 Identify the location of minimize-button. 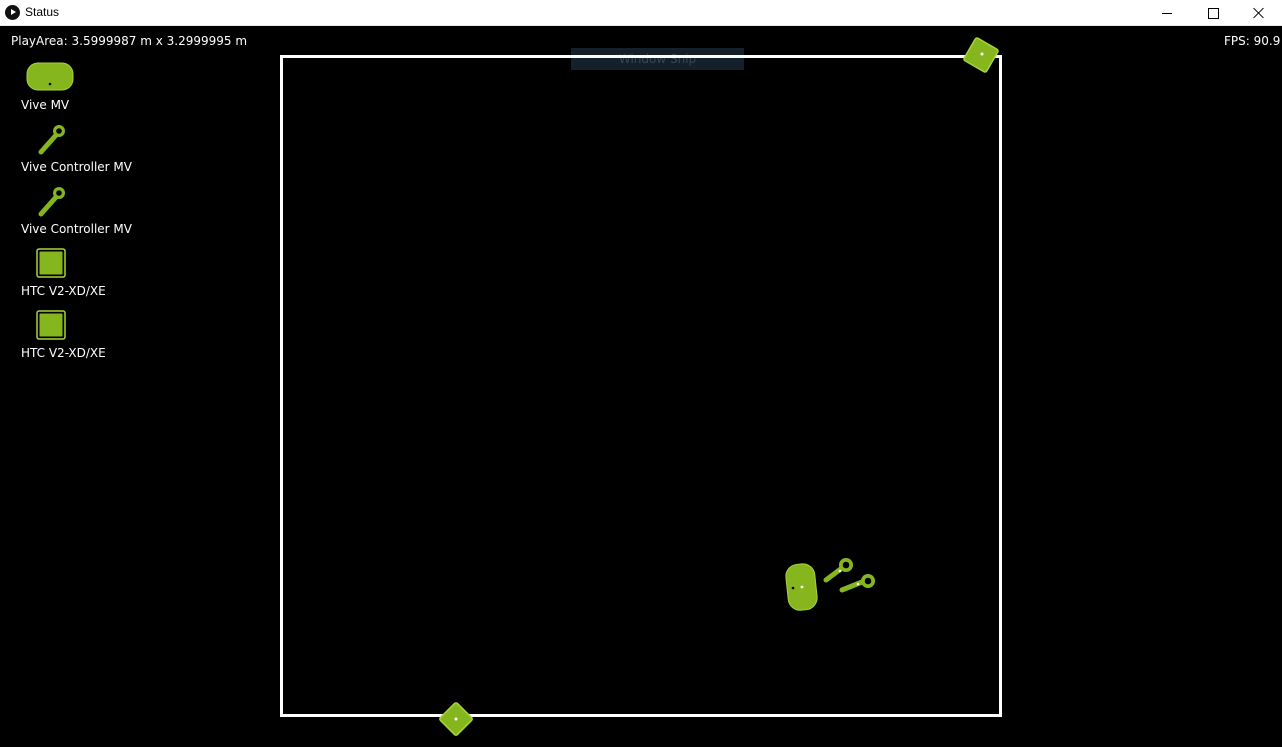
(1167, 13).